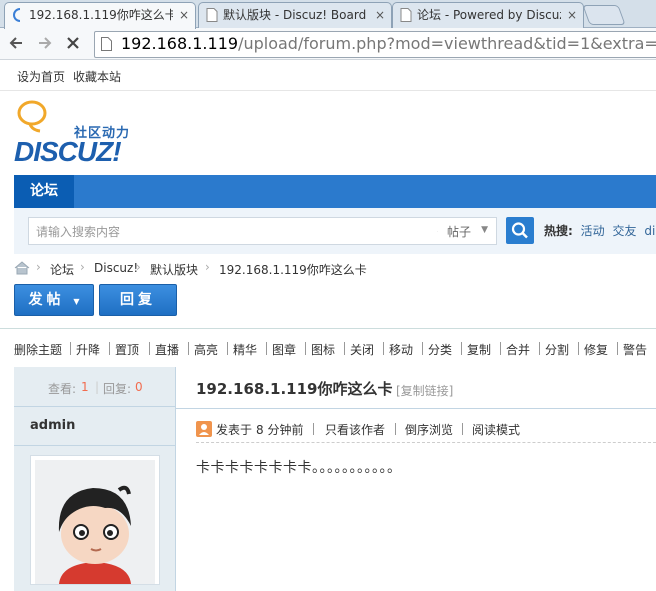  I want to click on search-bar: 请输入搜索内容 帖子 ▼ 热搜: 活动 交友 di, so click(335, 231).